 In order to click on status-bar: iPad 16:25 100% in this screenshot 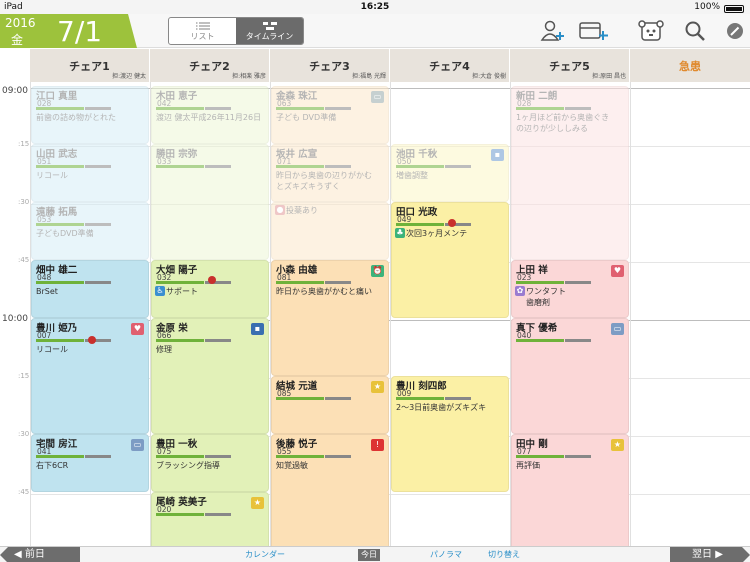, I will do `click(375, 7)`.